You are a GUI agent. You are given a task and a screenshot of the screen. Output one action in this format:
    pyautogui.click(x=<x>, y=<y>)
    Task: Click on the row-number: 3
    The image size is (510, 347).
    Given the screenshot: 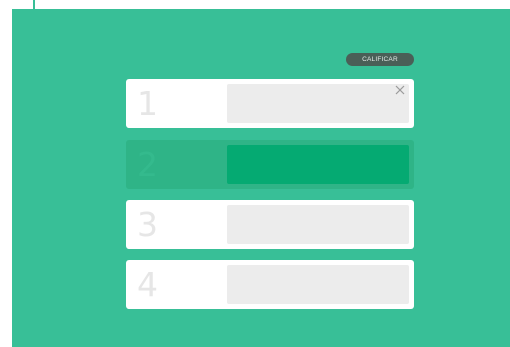 What is the action you would take?
    pyautogui.click(x=147, y=224)
    